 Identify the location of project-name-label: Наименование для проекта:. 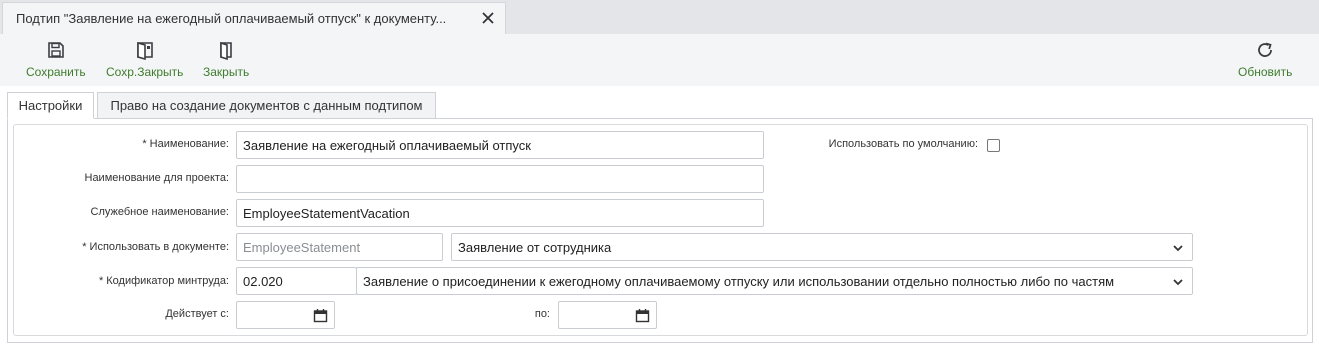
(157, 178).